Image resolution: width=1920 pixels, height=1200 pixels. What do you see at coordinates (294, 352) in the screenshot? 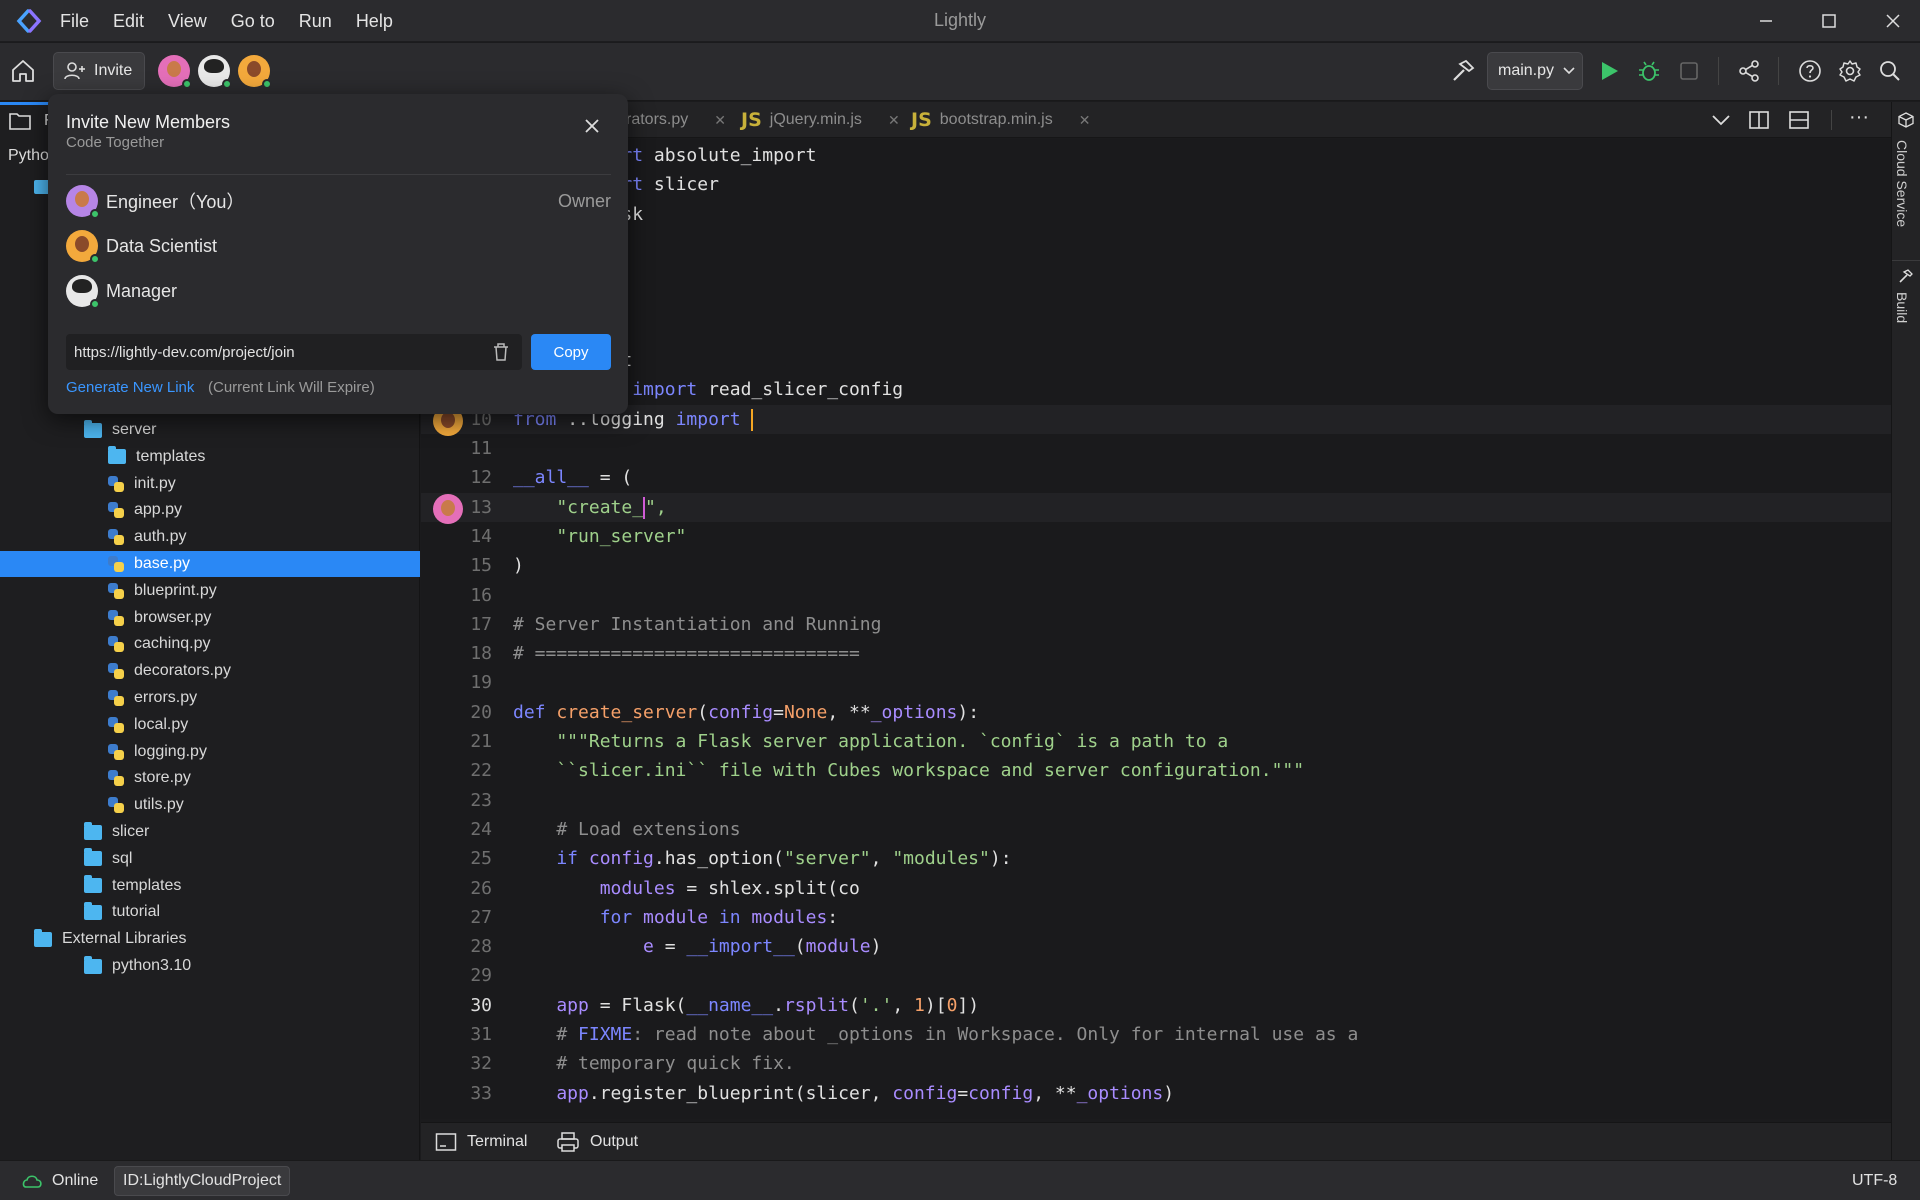
I see `invite-link-field: https://lightly-dev.com/project/join` at bounding box center [294, 352].